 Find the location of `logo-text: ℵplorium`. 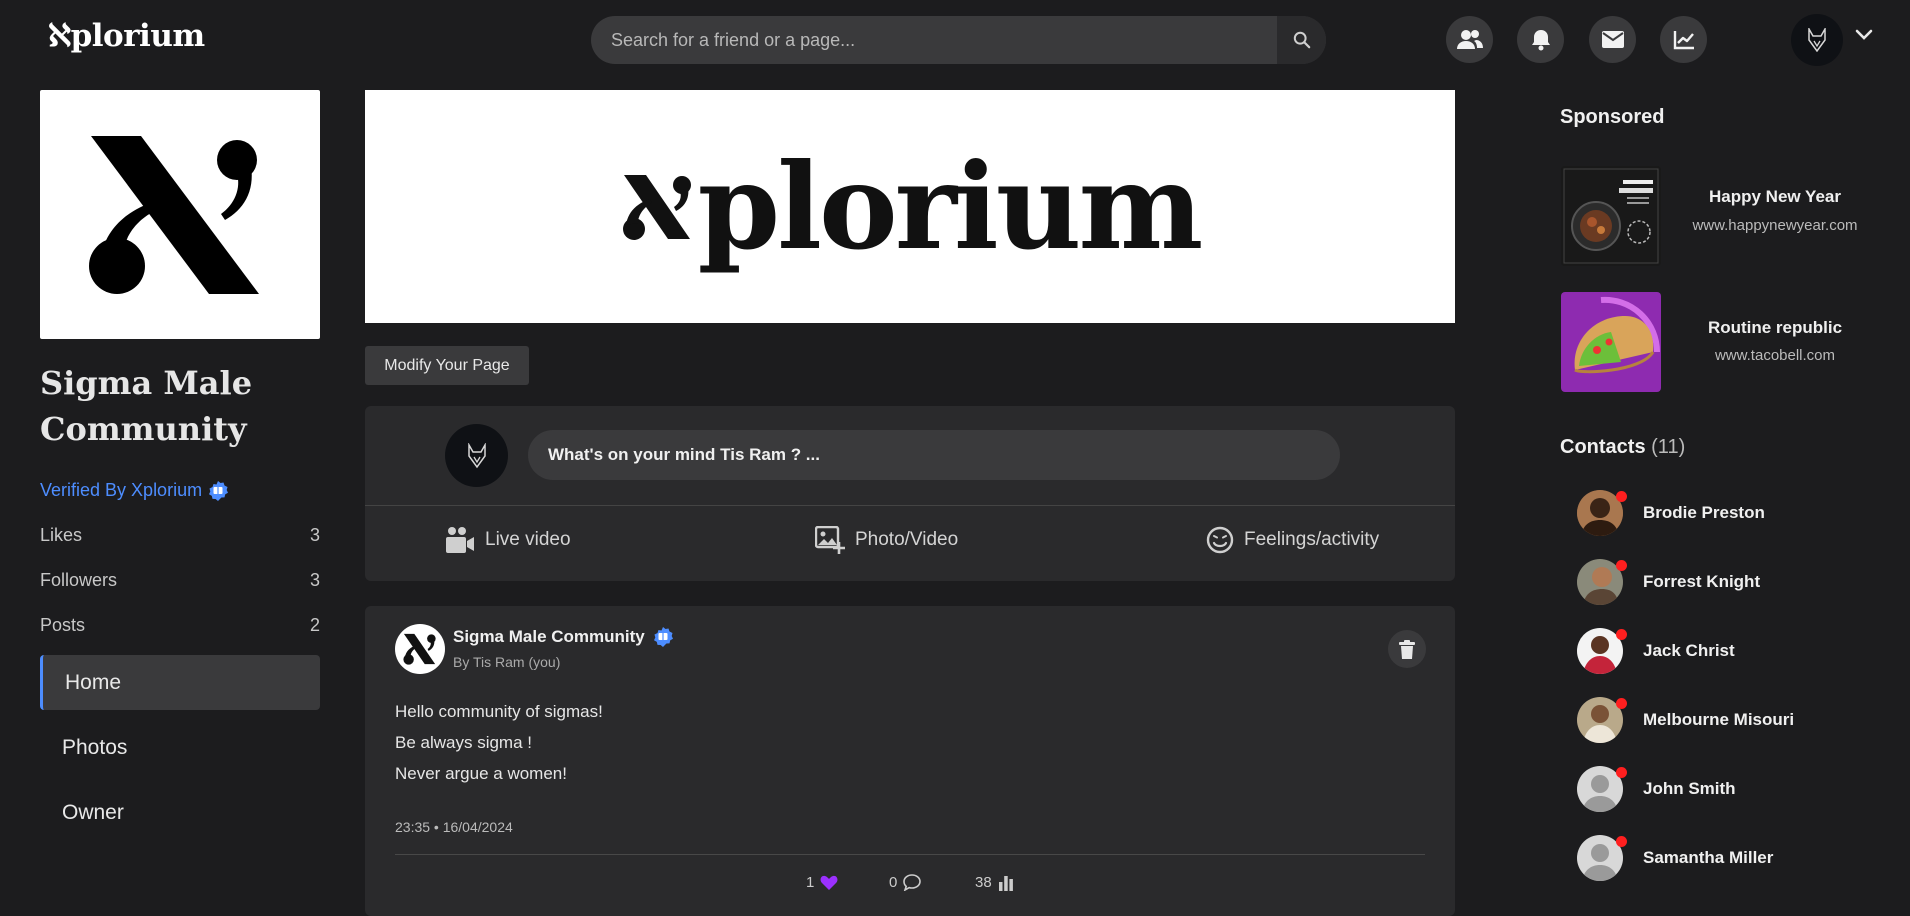

logo-text: ℵplorium is located at coordinates (126, 36).